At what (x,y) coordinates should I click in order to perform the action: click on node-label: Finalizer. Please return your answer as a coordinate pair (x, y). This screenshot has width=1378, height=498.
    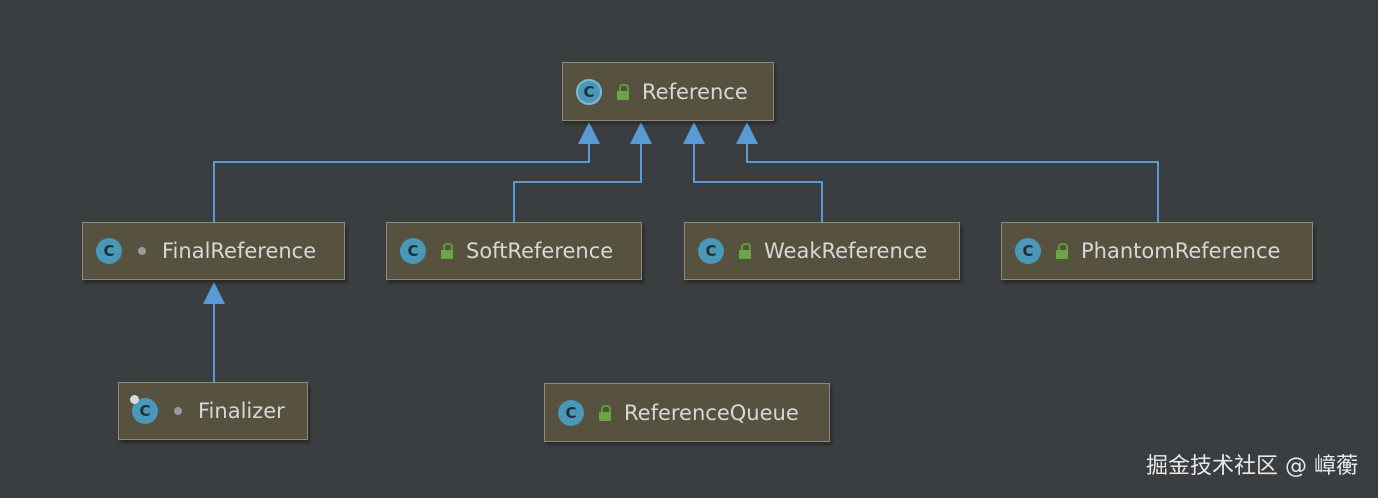
    Looking at the image, I should click on (241, 411).